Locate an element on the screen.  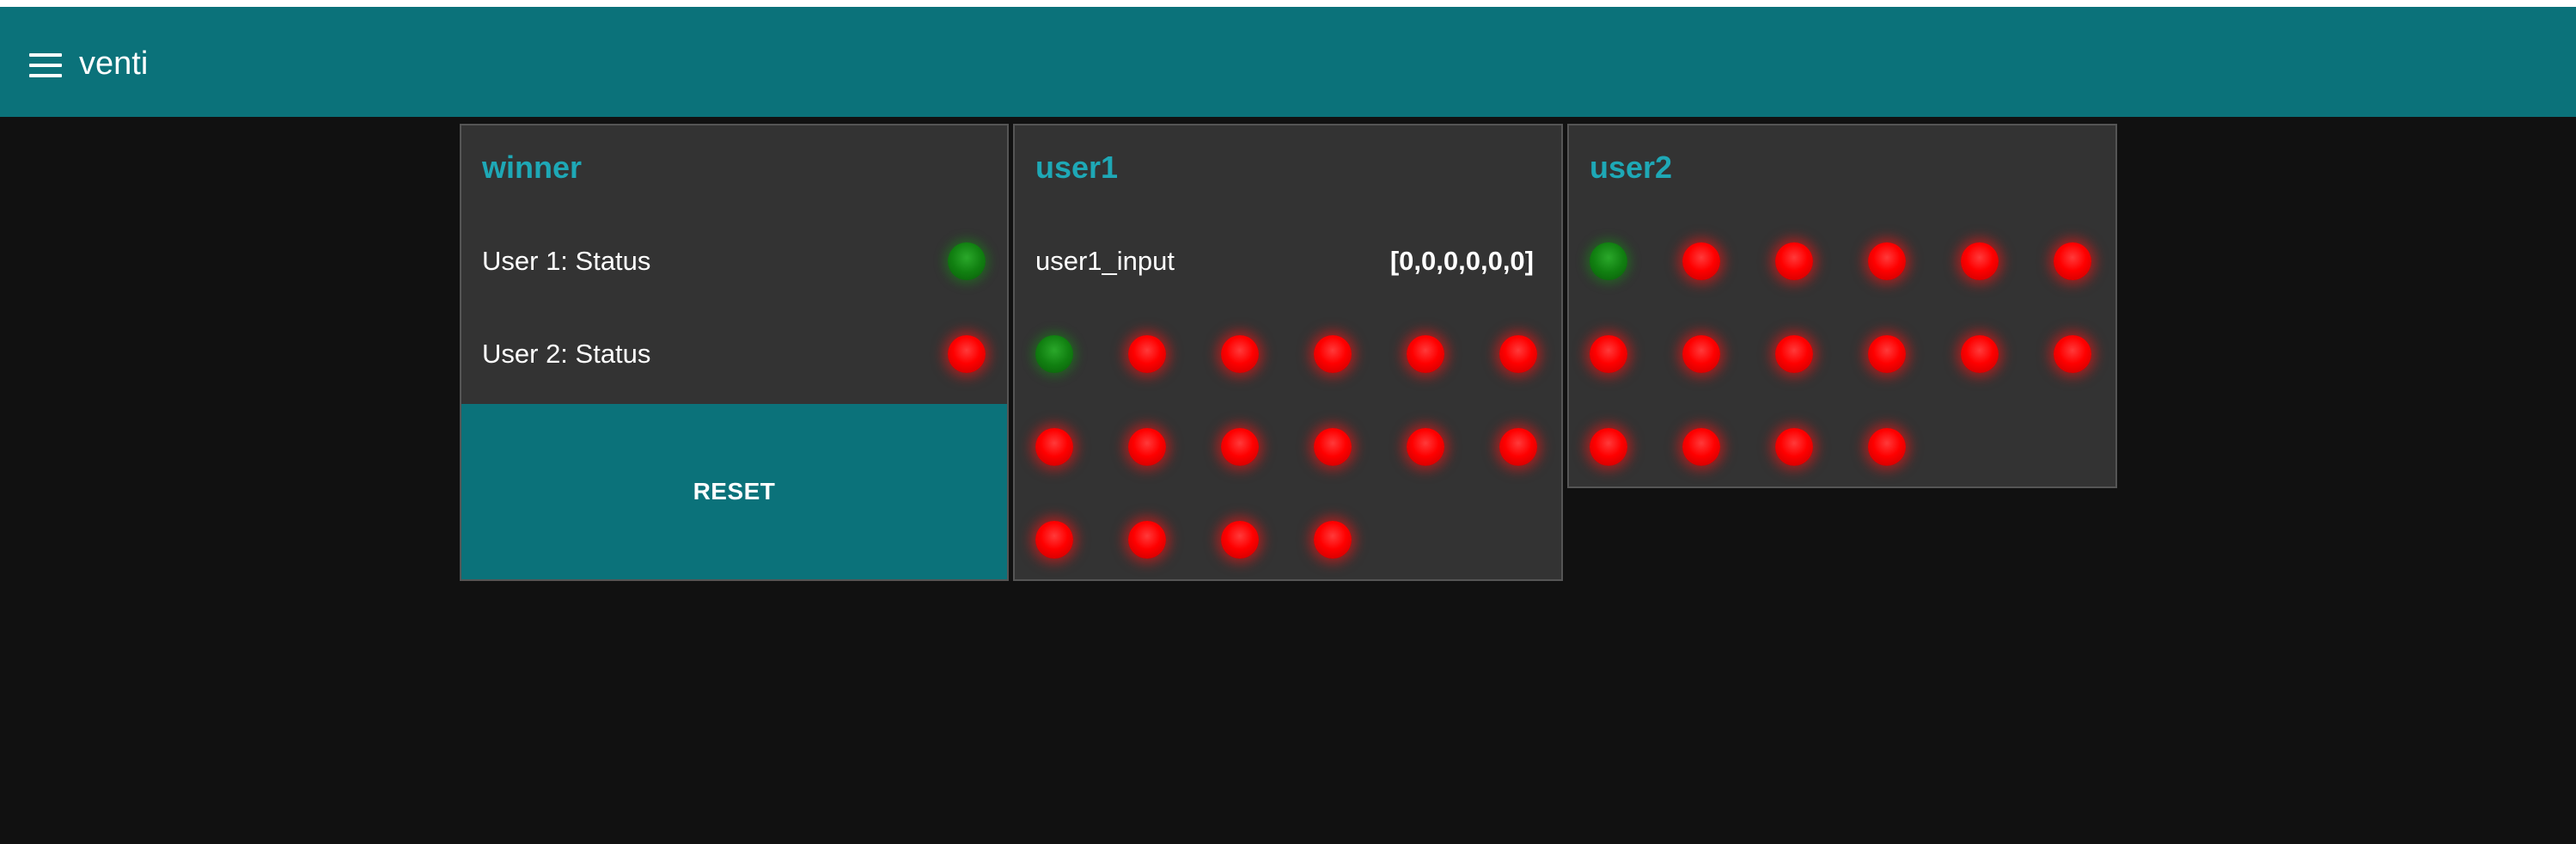
app-title: venti is located at coordinates (114, 64).